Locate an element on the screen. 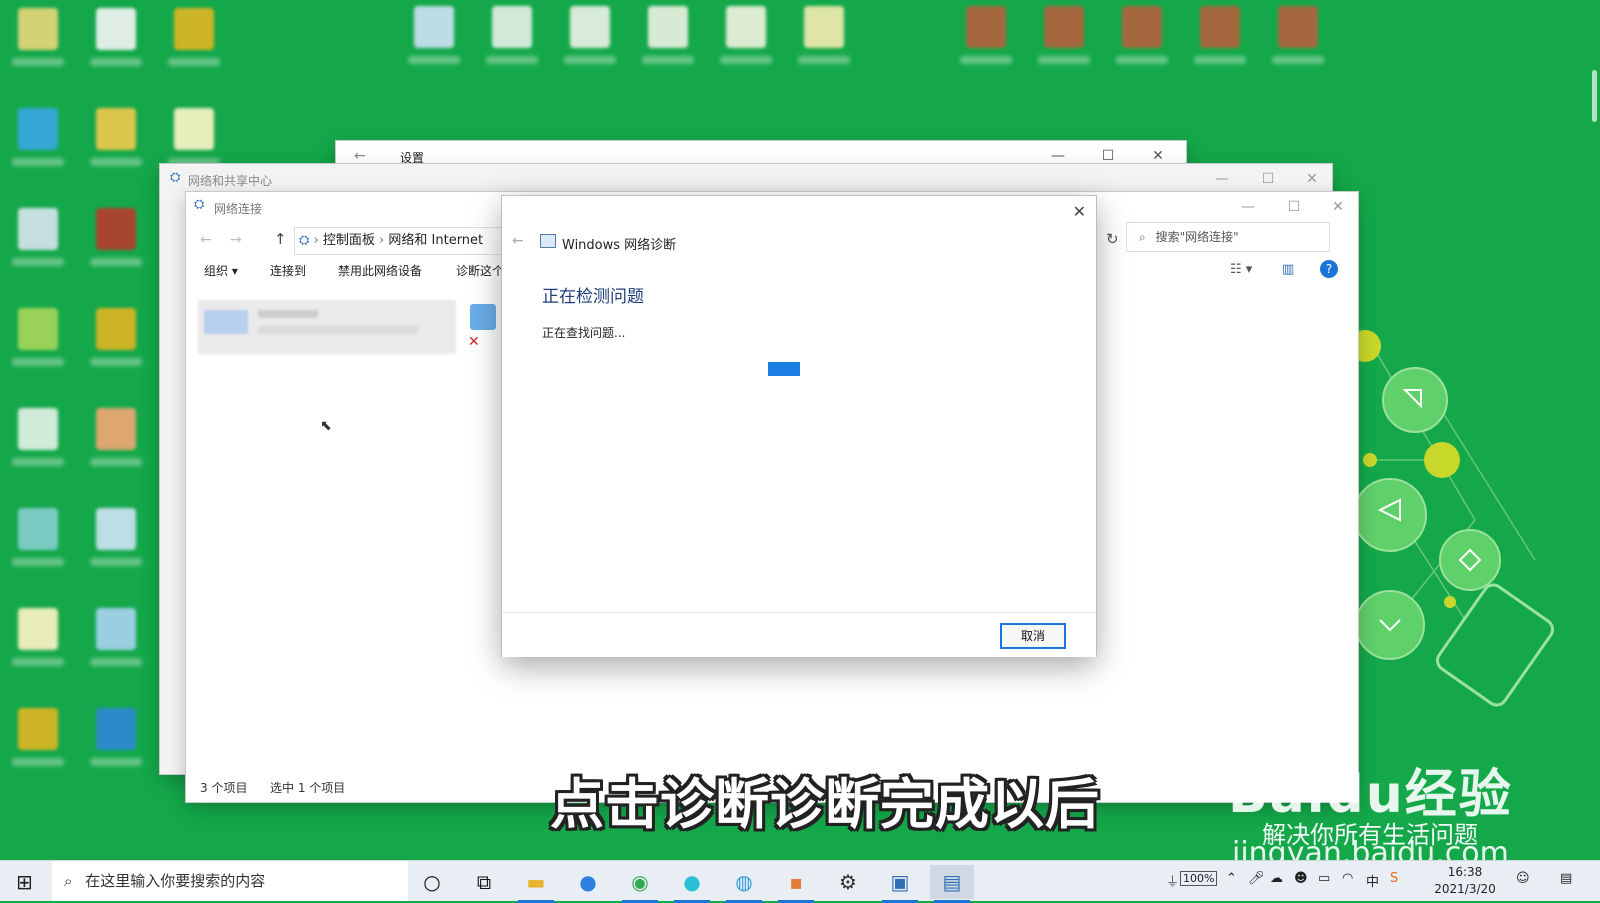  control-panel-icon: ▣ is located at coordinates (900, 884).